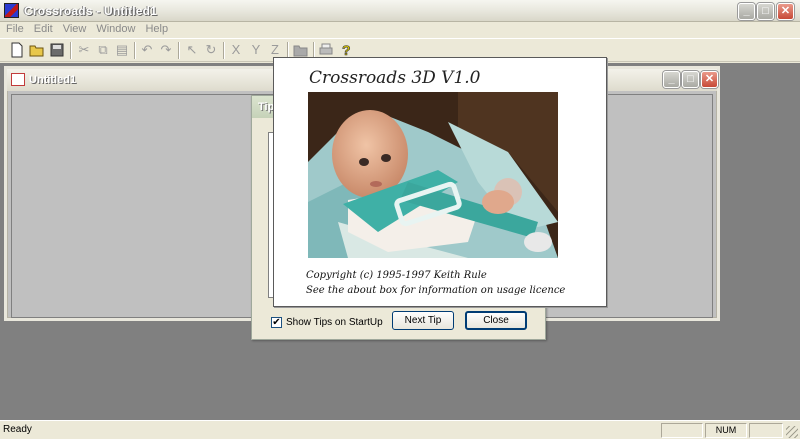 This screenshot has height=439, width=800. I want to click on status-pane-scroll, so click(766, 430).